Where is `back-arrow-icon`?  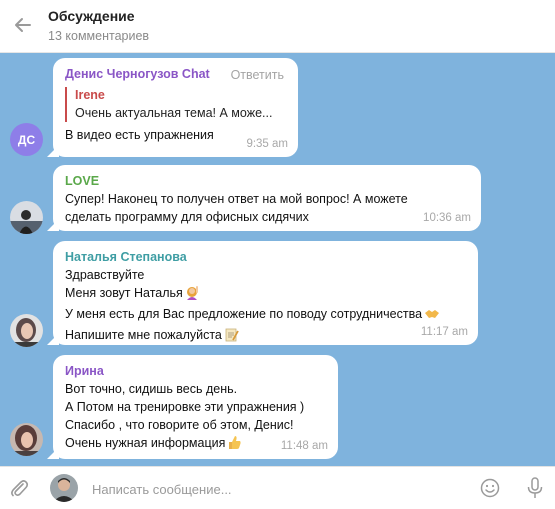
back-arrow-icon is located at coordinates (23, 25).